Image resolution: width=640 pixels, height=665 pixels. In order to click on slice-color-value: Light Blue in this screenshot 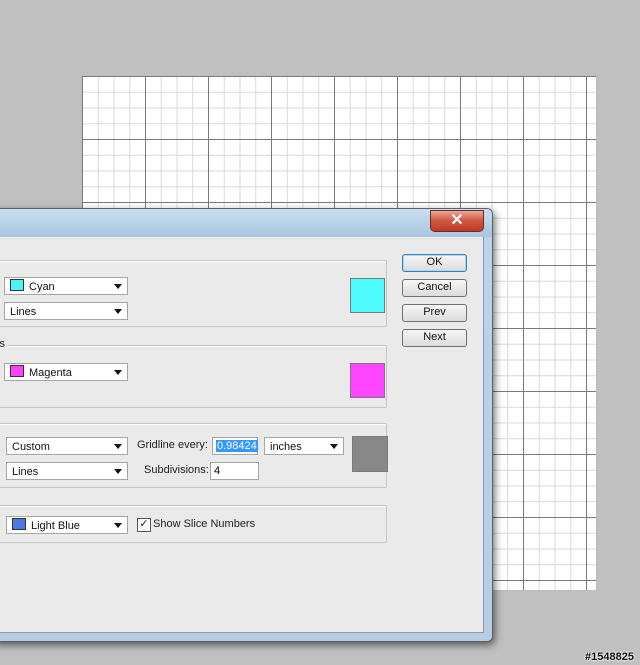, I will do `click(55, 526)`.